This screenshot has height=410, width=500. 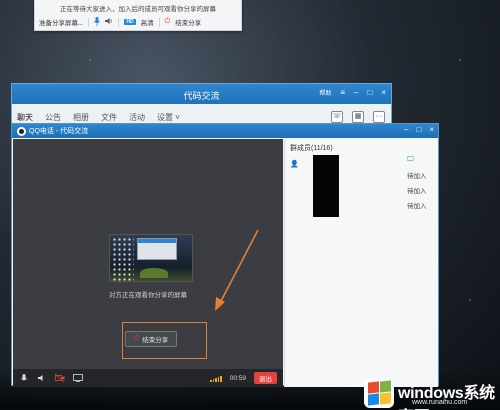 What do you see at coordinates (130, 22) in the screenshot?
I see `hd-badge: HD` at bounding box center [130, 22].